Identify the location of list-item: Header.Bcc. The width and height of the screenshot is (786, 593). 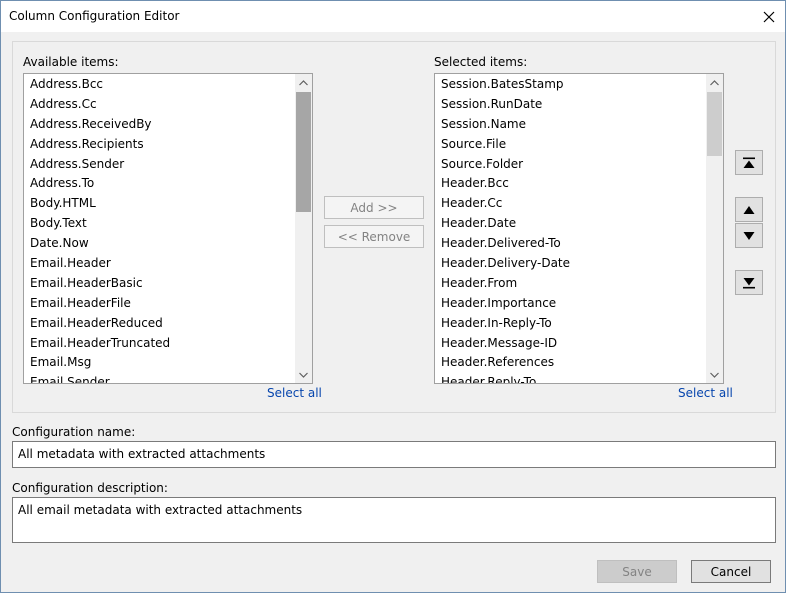
(570, 183).